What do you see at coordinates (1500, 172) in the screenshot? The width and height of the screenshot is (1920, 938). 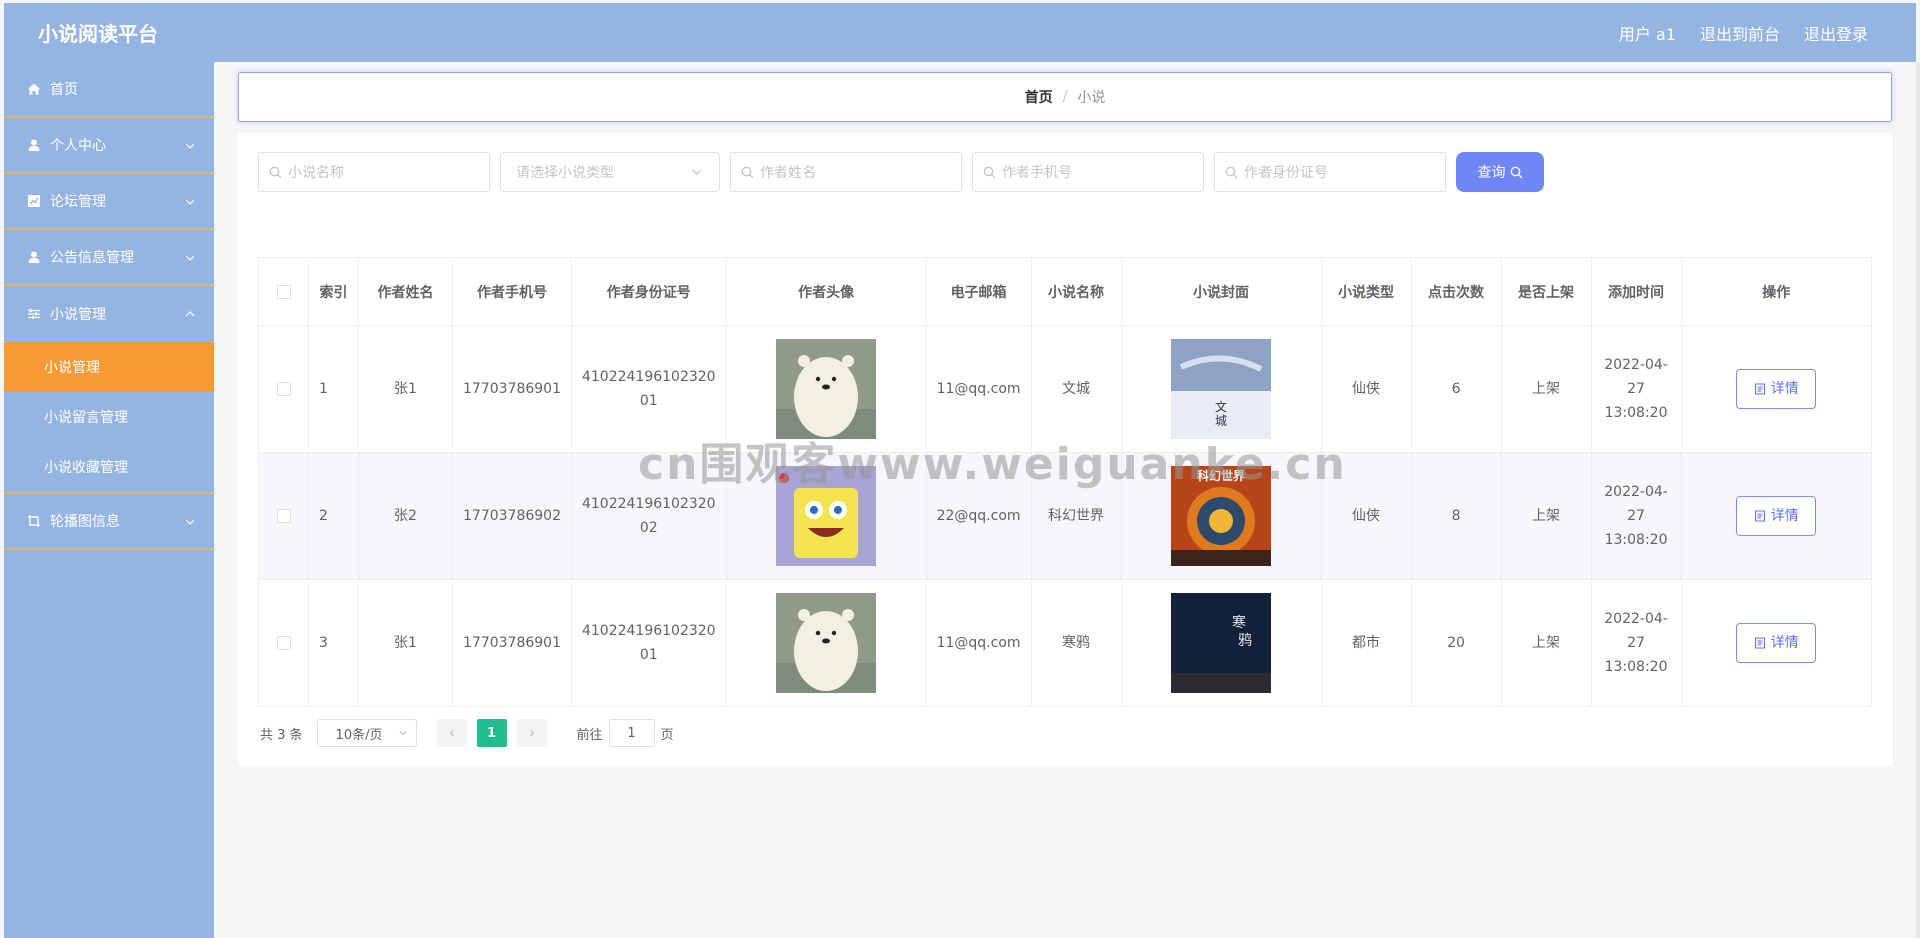 I see `query-button: 查询` at bounding box center [1500, 172].